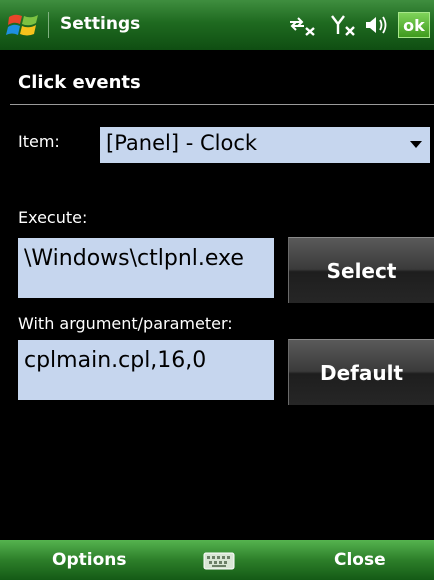 The height and width of the screenshot is (580, 434). What do you see at coordinates (89, 560) in the screenshot?
I see `options-softkey: Options` at bounding box center [89, 560].